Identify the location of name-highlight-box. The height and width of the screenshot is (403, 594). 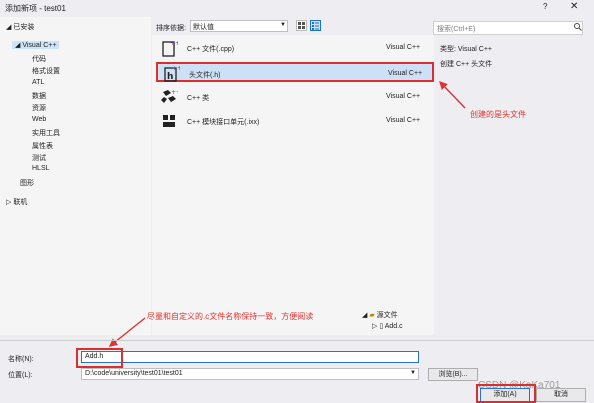
(99, 358).